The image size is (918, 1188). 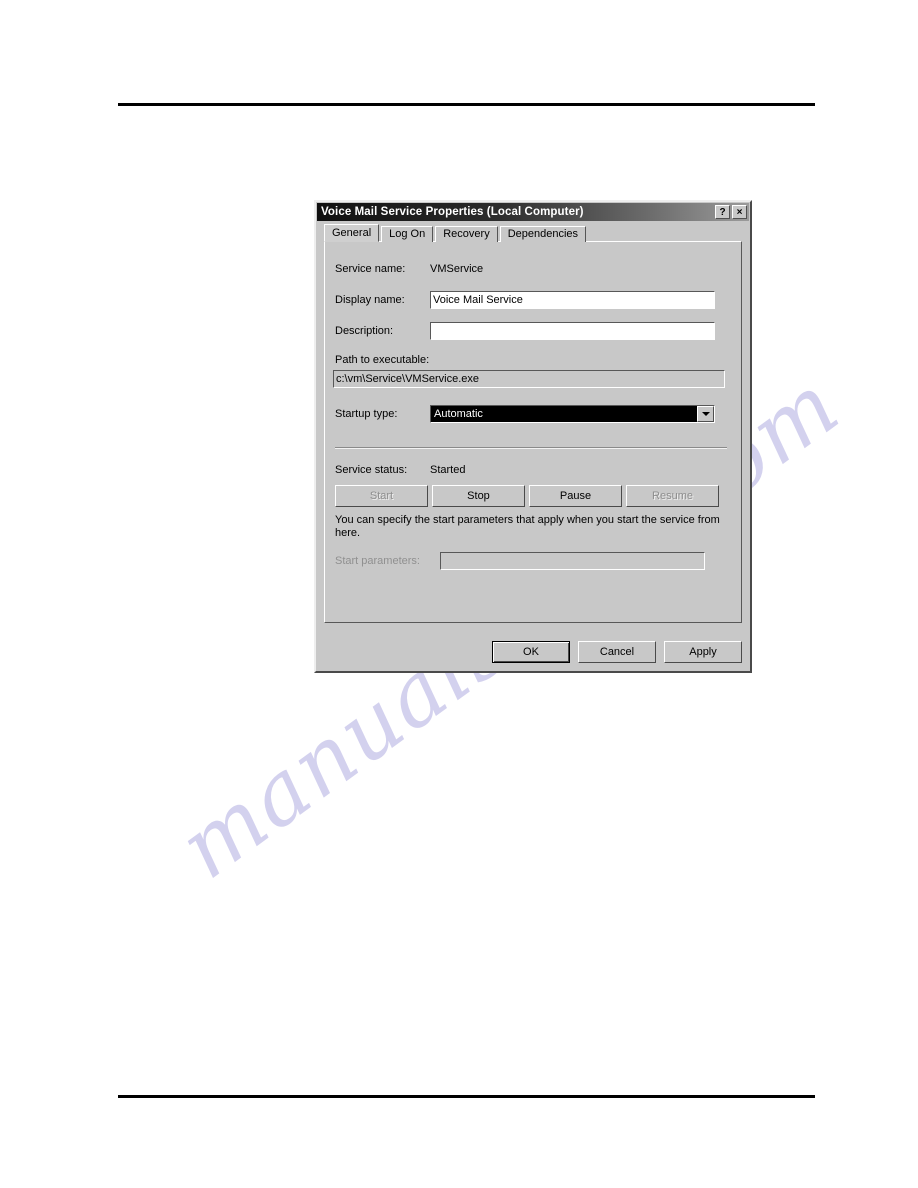 What do you see at coordinates (564, 414) in the screenshot?
I see `startup-type-value: Automatic` at bounding box center [564, 414].